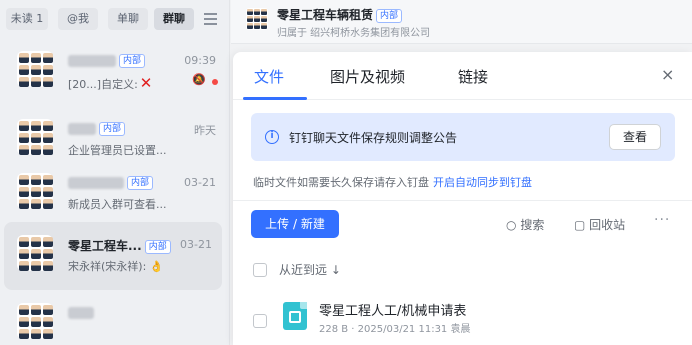 The height and width of the screenshot is (345, 692). I want to click on filter-mentions: @我, so click(78, 19).